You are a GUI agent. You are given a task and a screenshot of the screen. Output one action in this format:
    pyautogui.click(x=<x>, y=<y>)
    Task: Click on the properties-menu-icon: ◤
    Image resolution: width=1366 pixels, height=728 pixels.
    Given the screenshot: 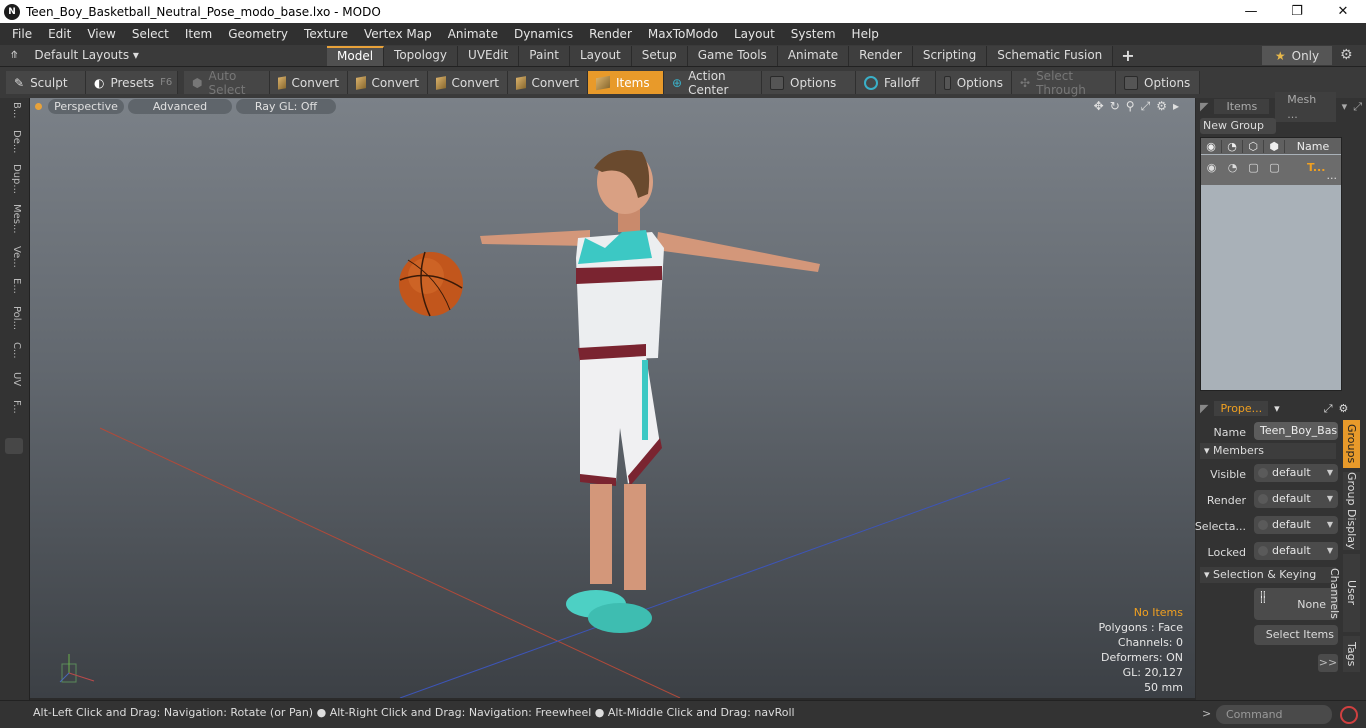 What is the action you would take?
    pyautogui.click(x=1204, y=408)
    